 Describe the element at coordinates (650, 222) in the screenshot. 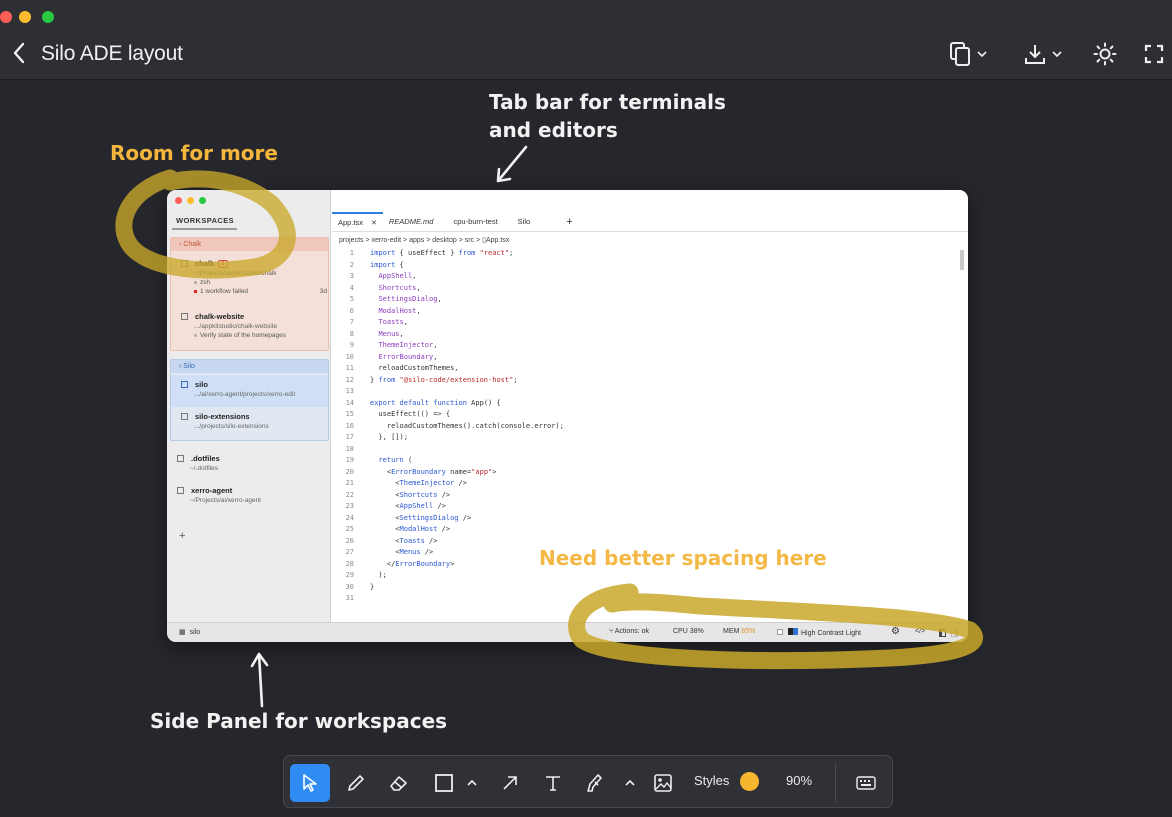

I see `tab-bar: App.tsx ✕ README.md cpu-burn-test Silo +` at that location.